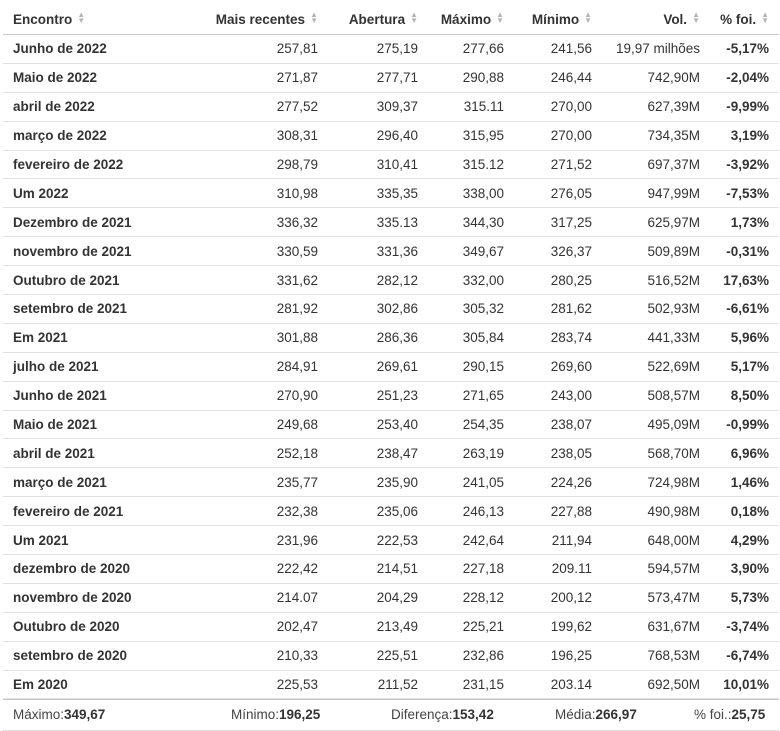  What do you see at coordinates (471, 540) in the screenshot?
I see `cell-high: 242,64` at bounding box center [471, 540].